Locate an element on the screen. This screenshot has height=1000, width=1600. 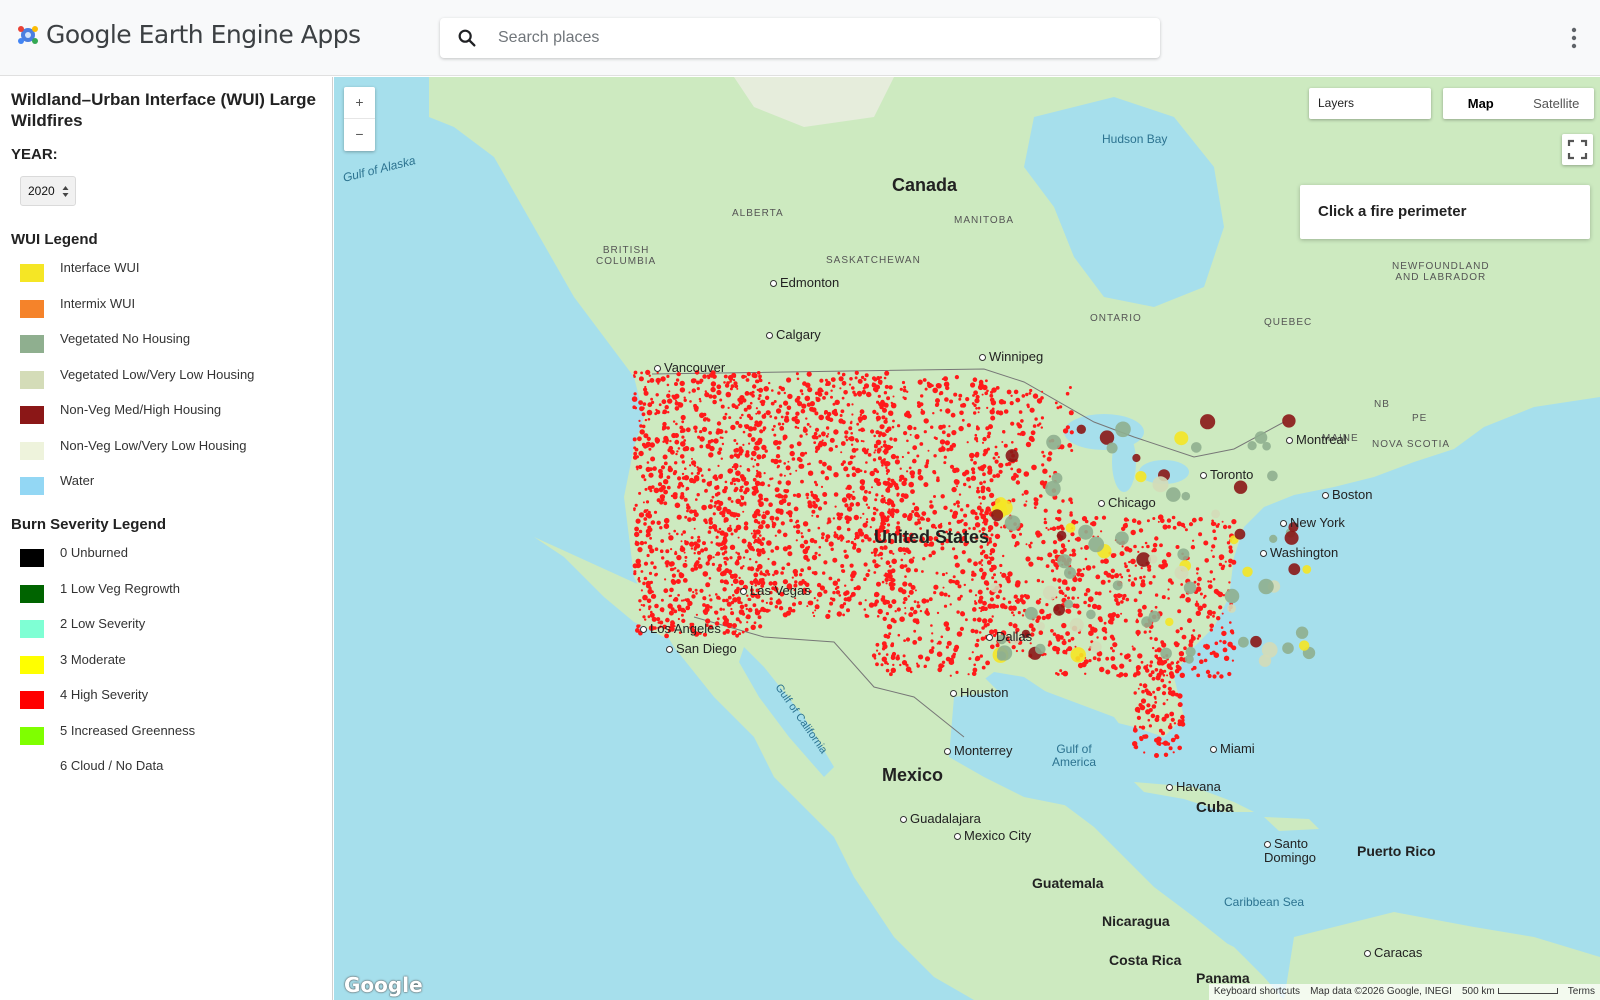
app-logo: Google Earth Engine Apps is located at coordinates (188, 34).